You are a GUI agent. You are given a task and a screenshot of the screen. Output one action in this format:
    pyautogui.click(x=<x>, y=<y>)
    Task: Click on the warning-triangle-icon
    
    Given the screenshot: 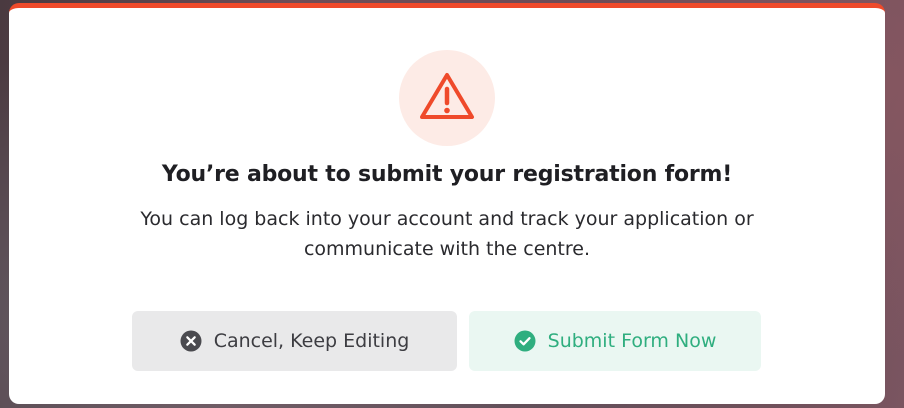 What is the action you would take?
    pyautogui.click(x=447, y=98)
    